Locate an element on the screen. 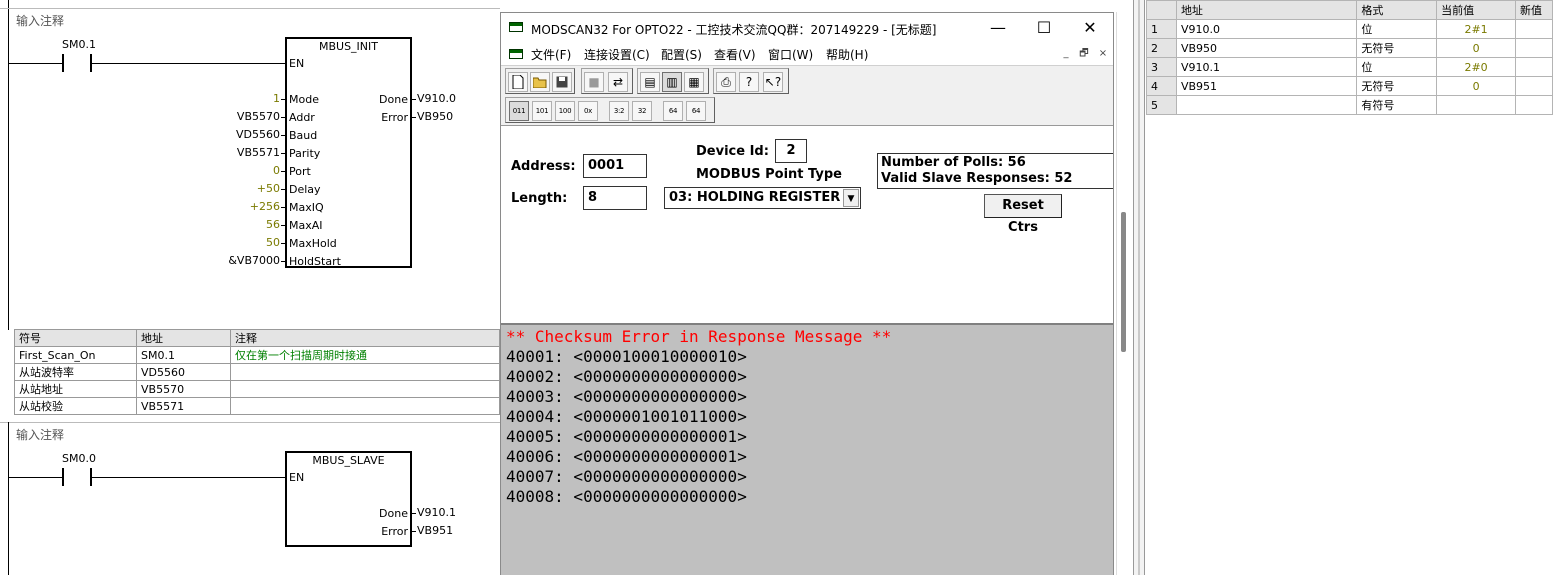 Image resolution: width=1553 pixels, height=575 pixels. column-header: 新值 is located at coordinates (1534, 10).